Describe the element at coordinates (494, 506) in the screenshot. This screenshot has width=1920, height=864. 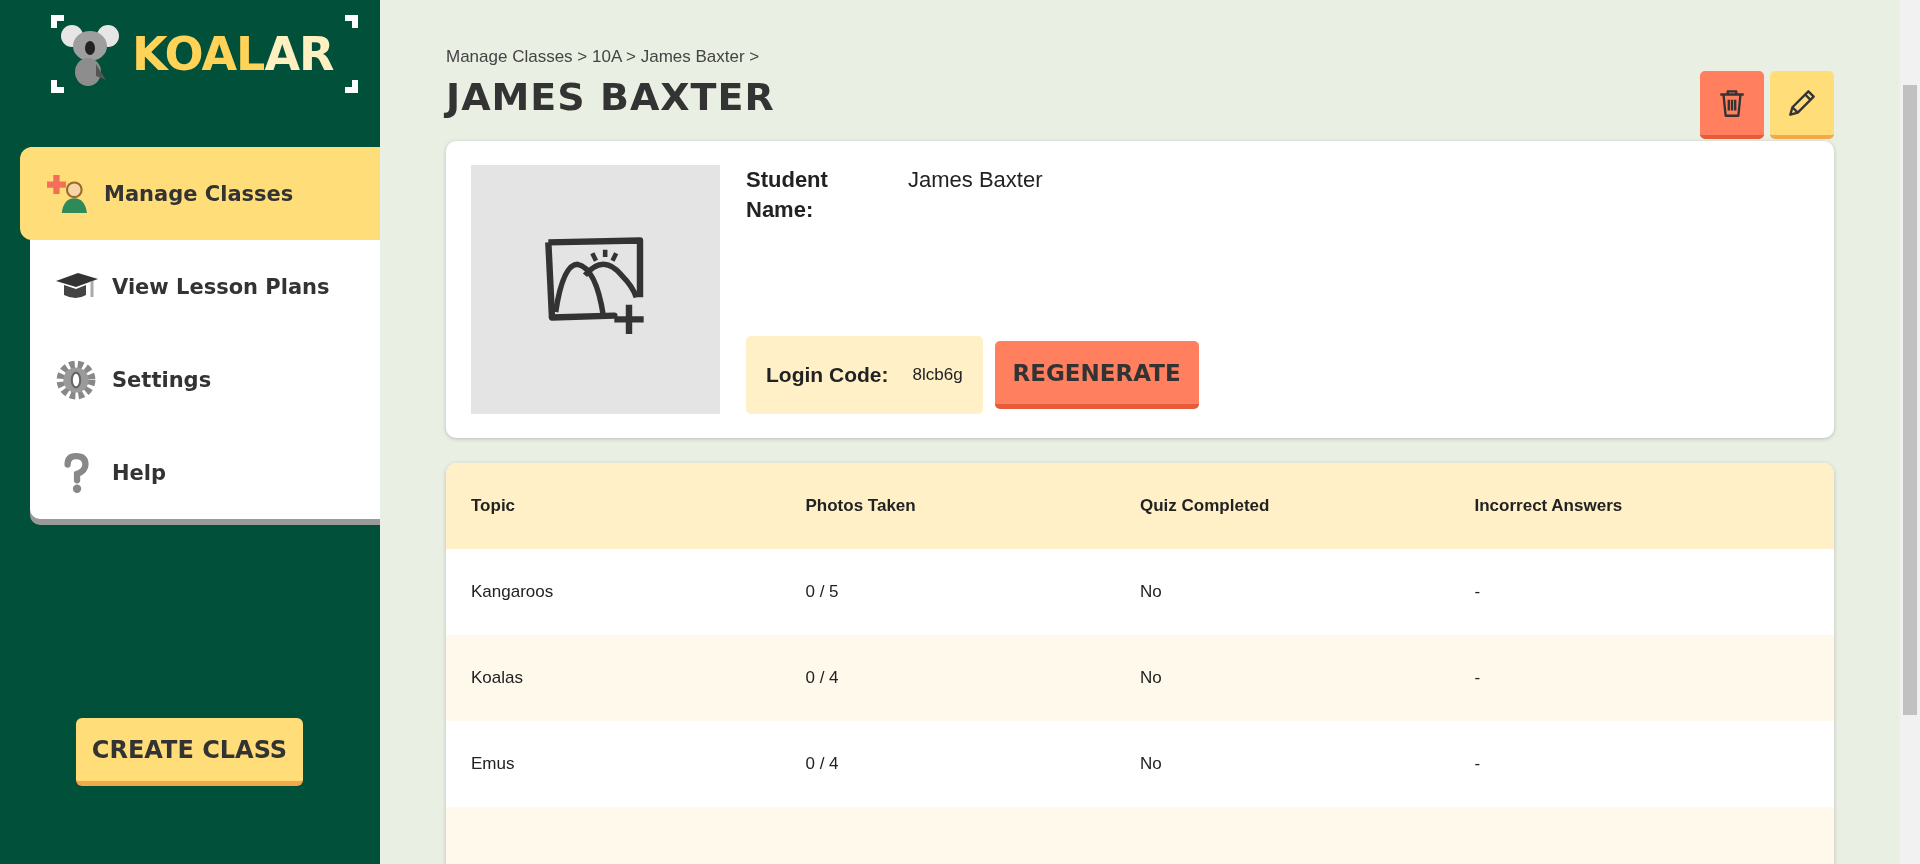
I see `column-header: Topic` at that location.